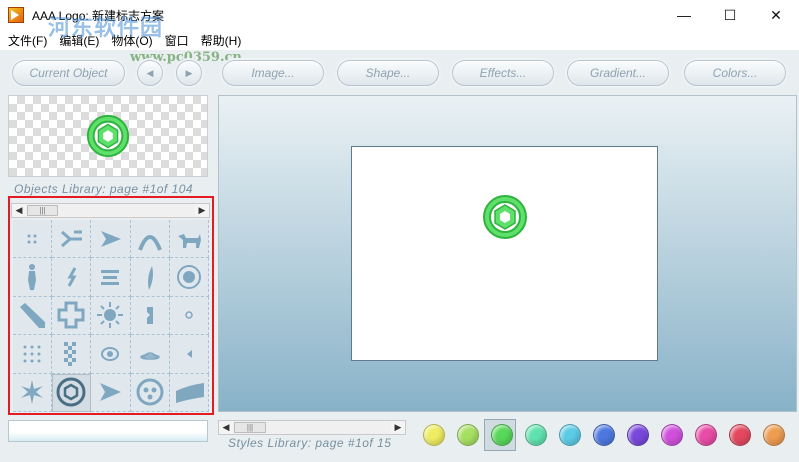  What do you see at coordinates (104, 189) in the screenshot?
I see `objects-library-caption: Objects Library: page #1of 104` at bounding box center [104, 189].